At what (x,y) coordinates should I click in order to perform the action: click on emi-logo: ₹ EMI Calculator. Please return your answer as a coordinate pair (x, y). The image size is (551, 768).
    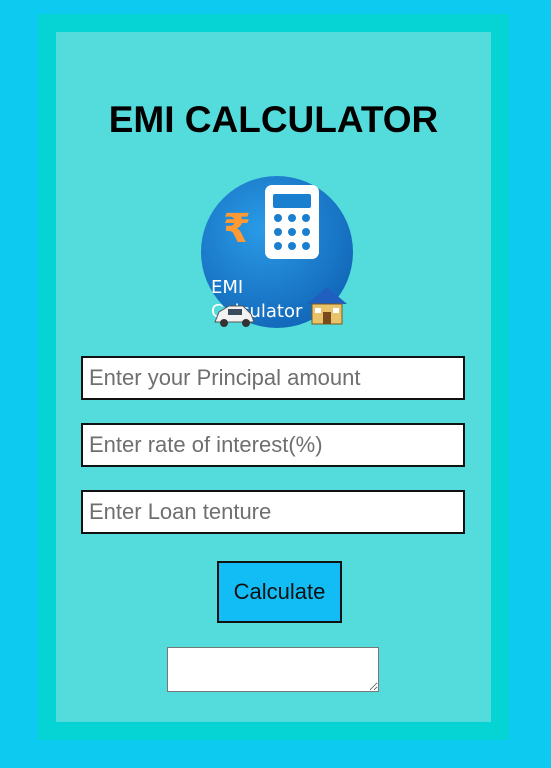
    Looking at the image, I should click on (279, 254).